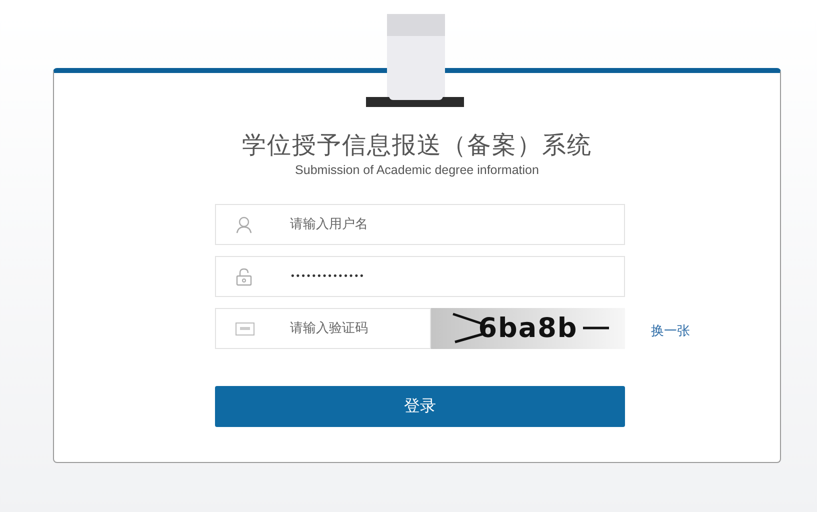  What do you see at coordinates (420, 406) in the screenshot?
I see `login-button: 登录` at bounding box center [420, 406].